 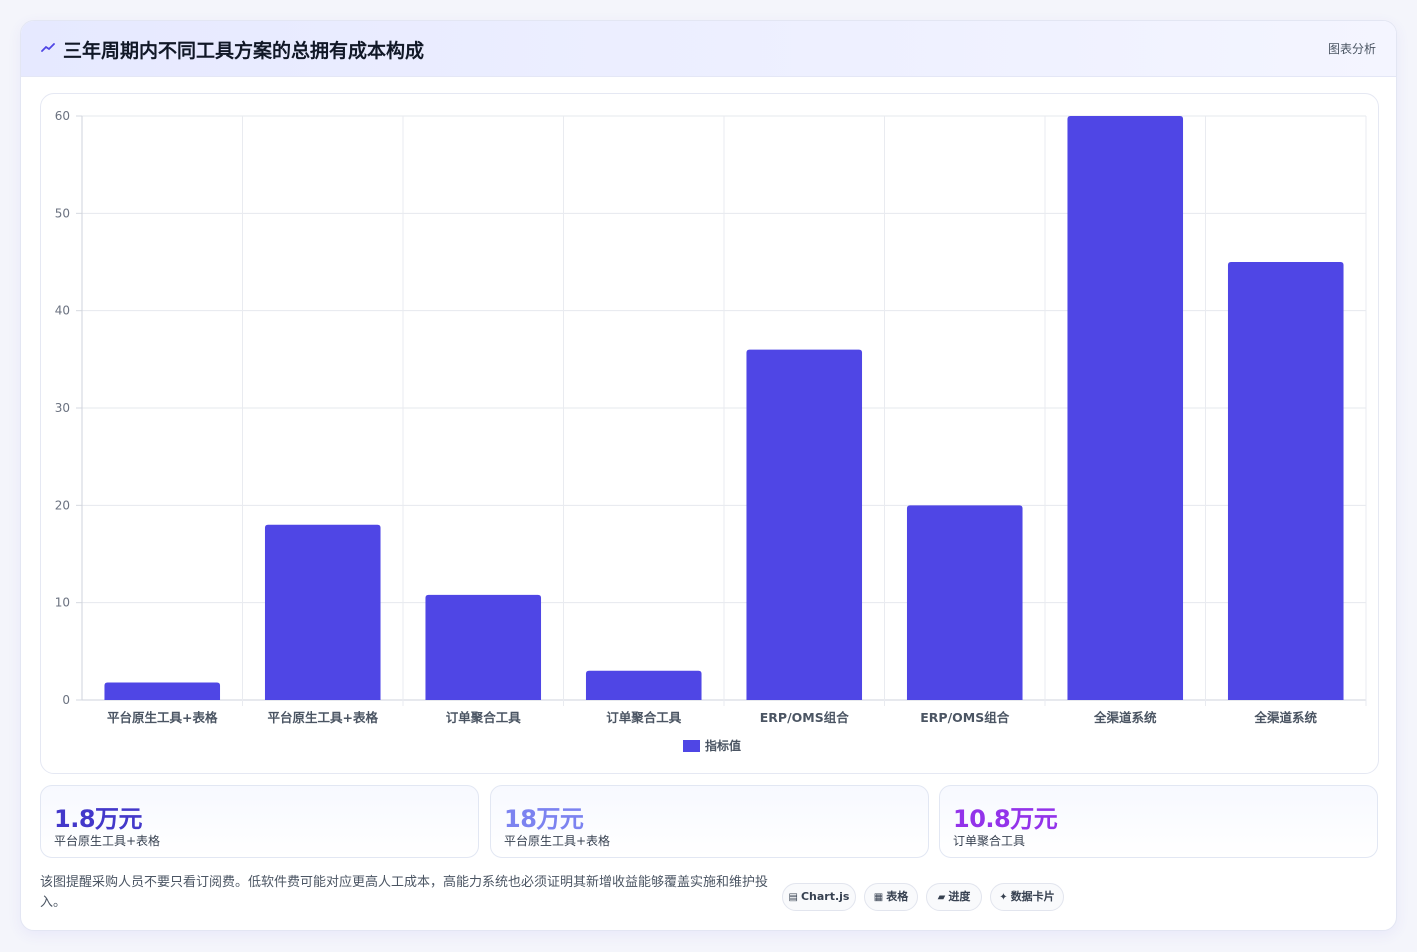 What do you see at coordinates (691, 746) in the screenshot?
I see `legend-swatch` at bounding box center [691, 746].